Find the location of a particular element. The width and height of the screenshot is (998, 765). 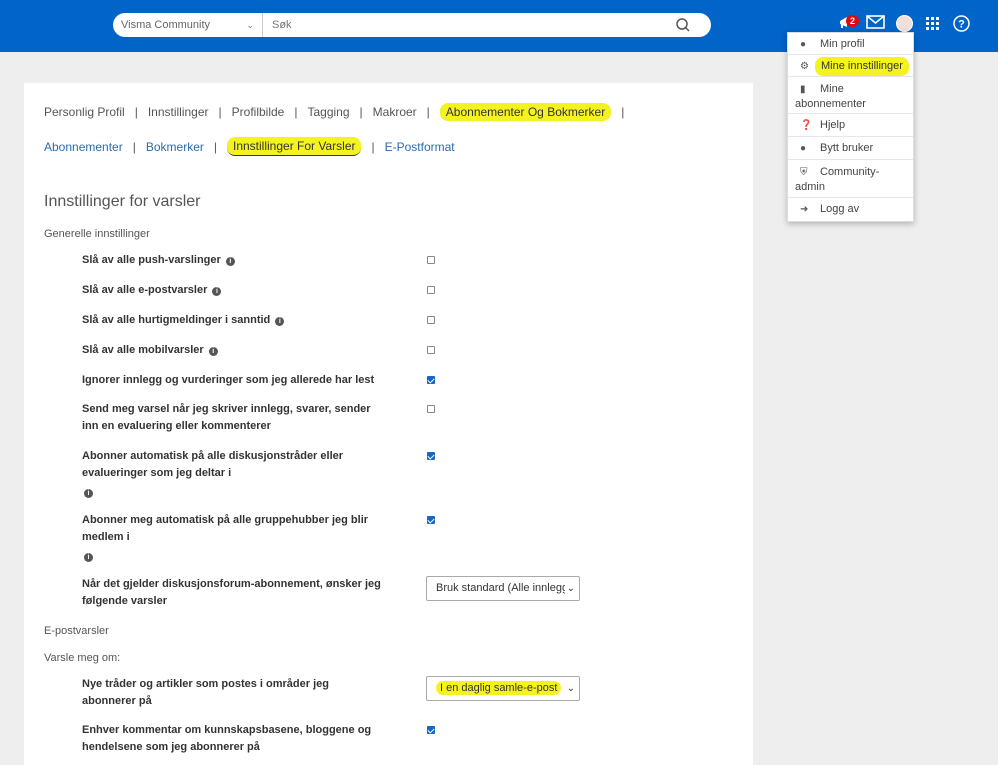

switch-user-icon: ● is located at coordinates (803, 148).